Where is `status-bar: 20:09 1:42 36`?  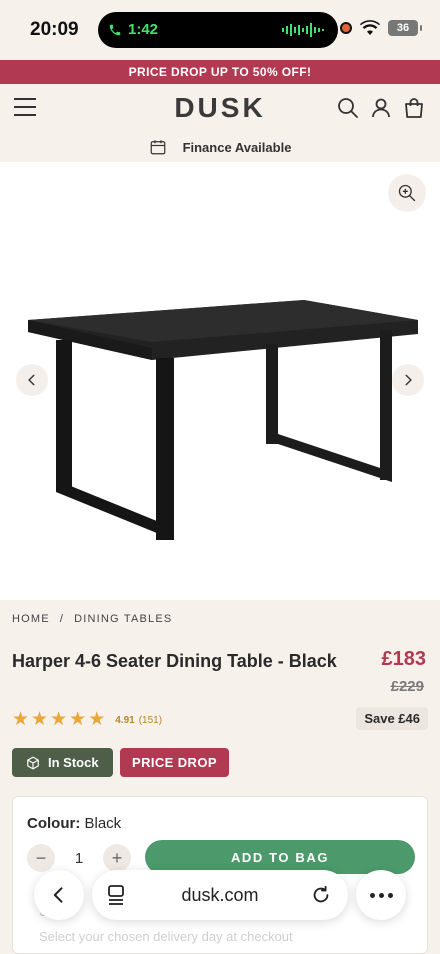 status-bar: 20:09 1:42 36 is located at coordinates (220, 30).